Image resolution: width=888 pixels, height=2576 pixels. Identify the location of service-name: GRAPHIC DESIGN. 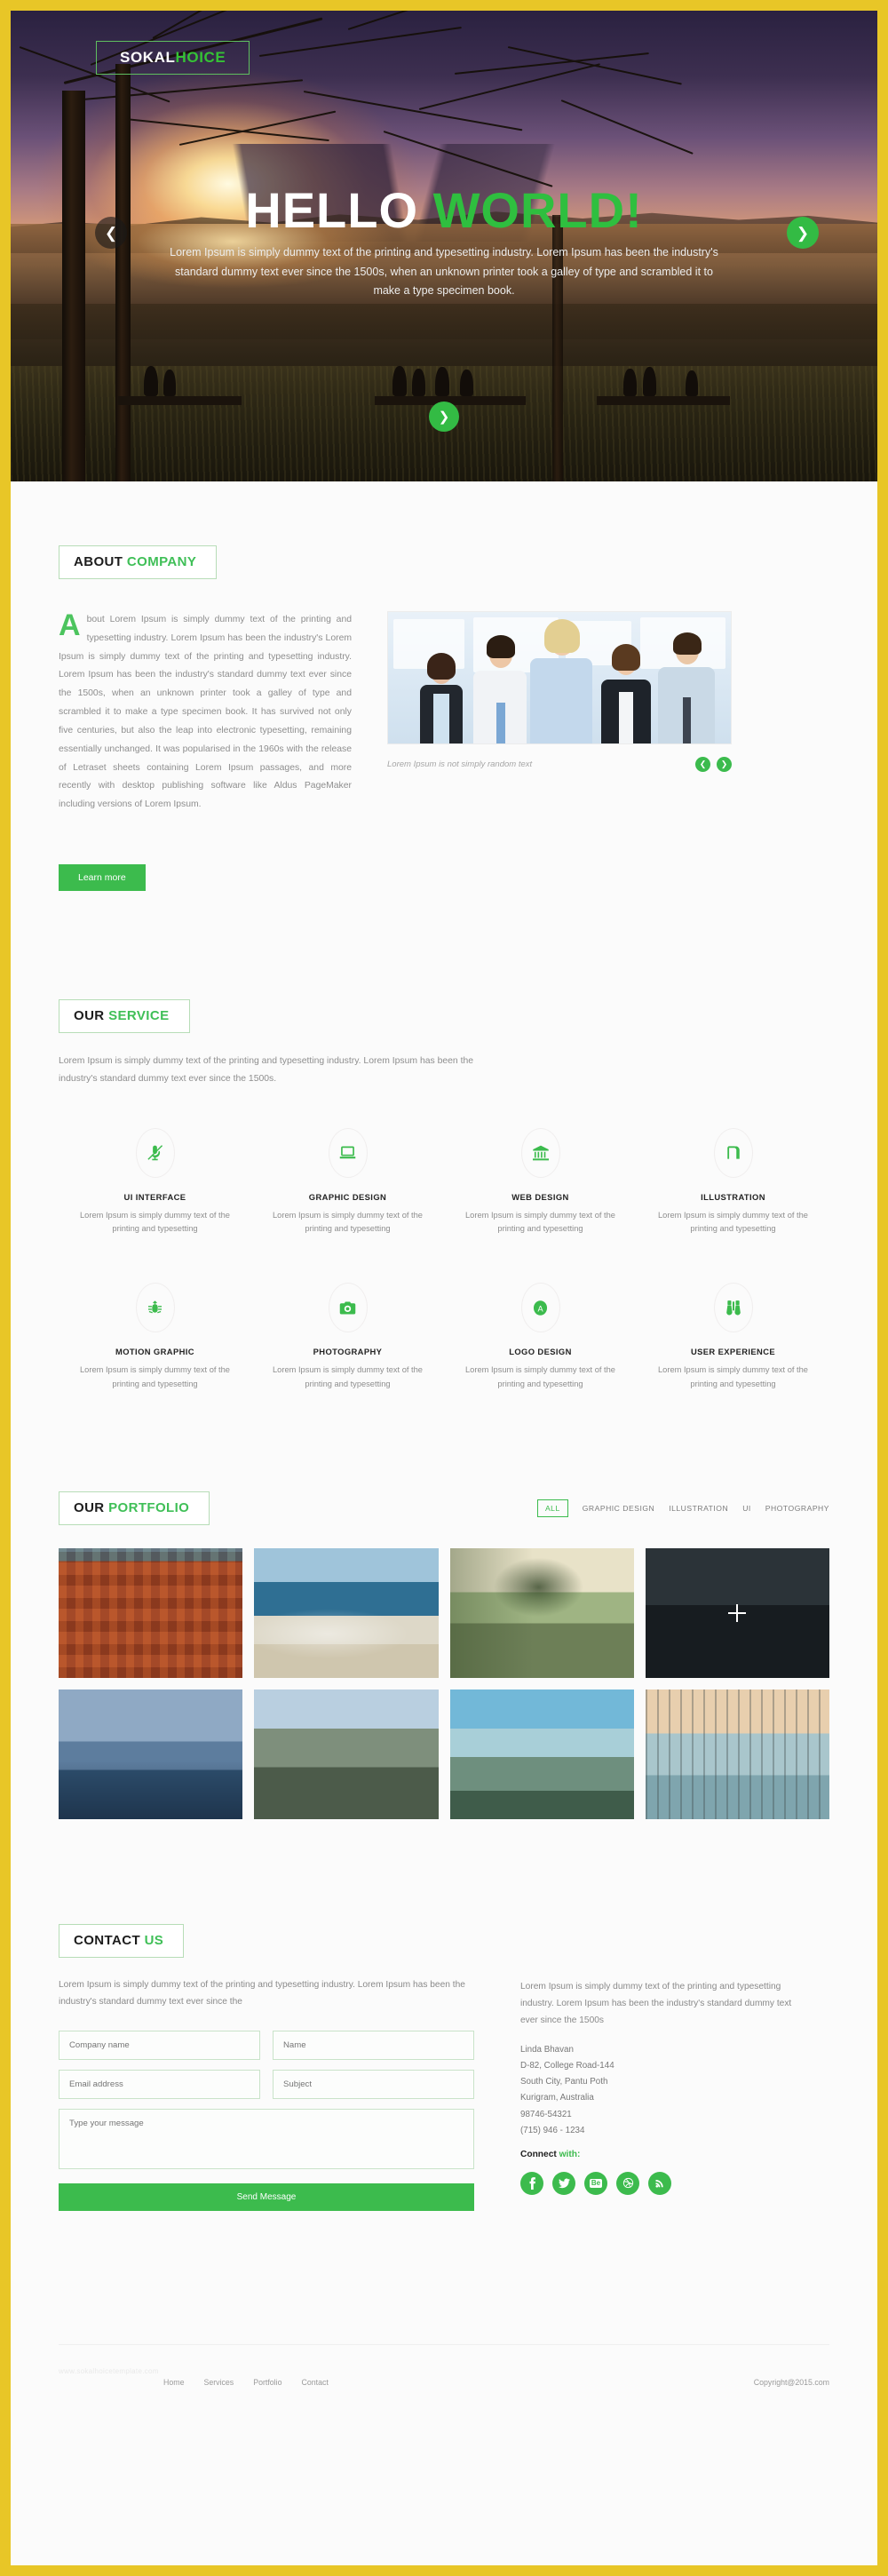
(347, 1196).